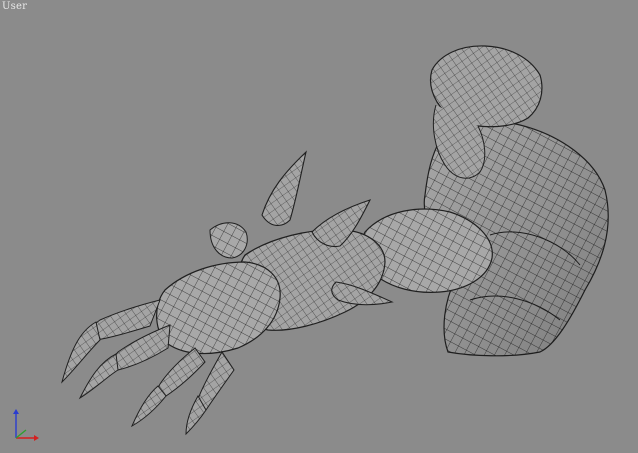 This screenshot has width=638, height=453. I want to click on axis-gizmo, so click(26, 425).